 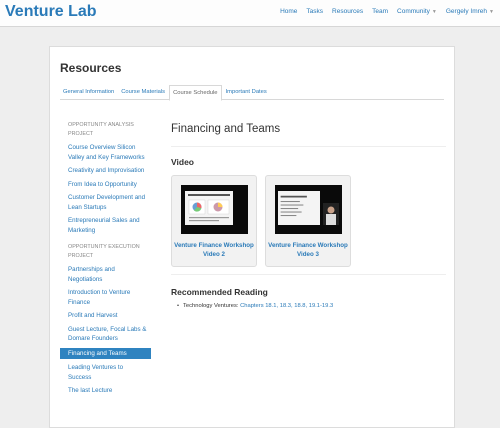 I want to click on sidebar-item-leading-ventures: Leading Ventures to Success, so click(x=105, y=372).